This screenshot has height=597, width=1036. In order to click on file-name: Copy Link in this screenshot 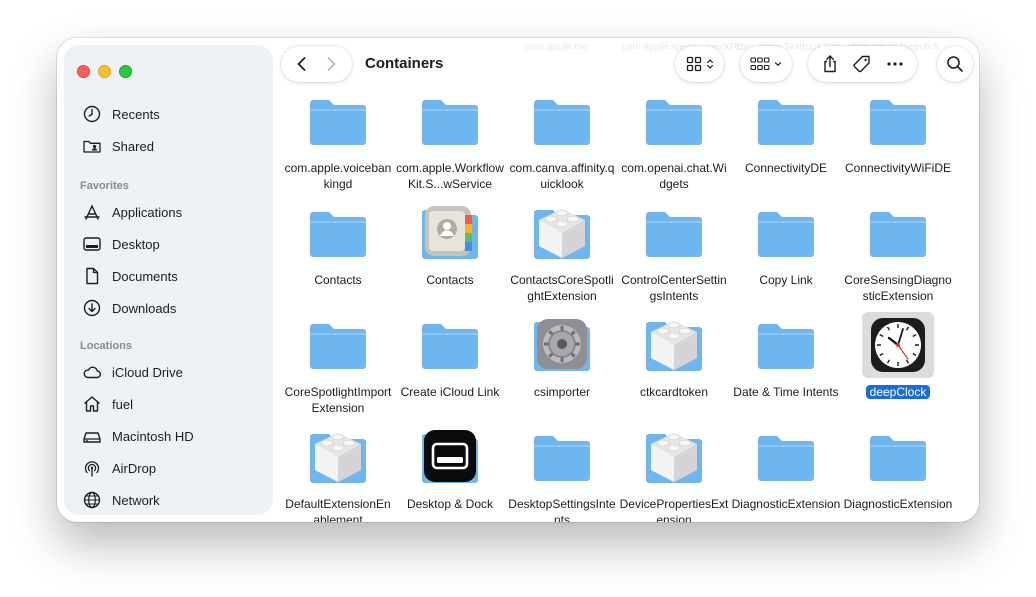, I will do `click(786, 280)`.